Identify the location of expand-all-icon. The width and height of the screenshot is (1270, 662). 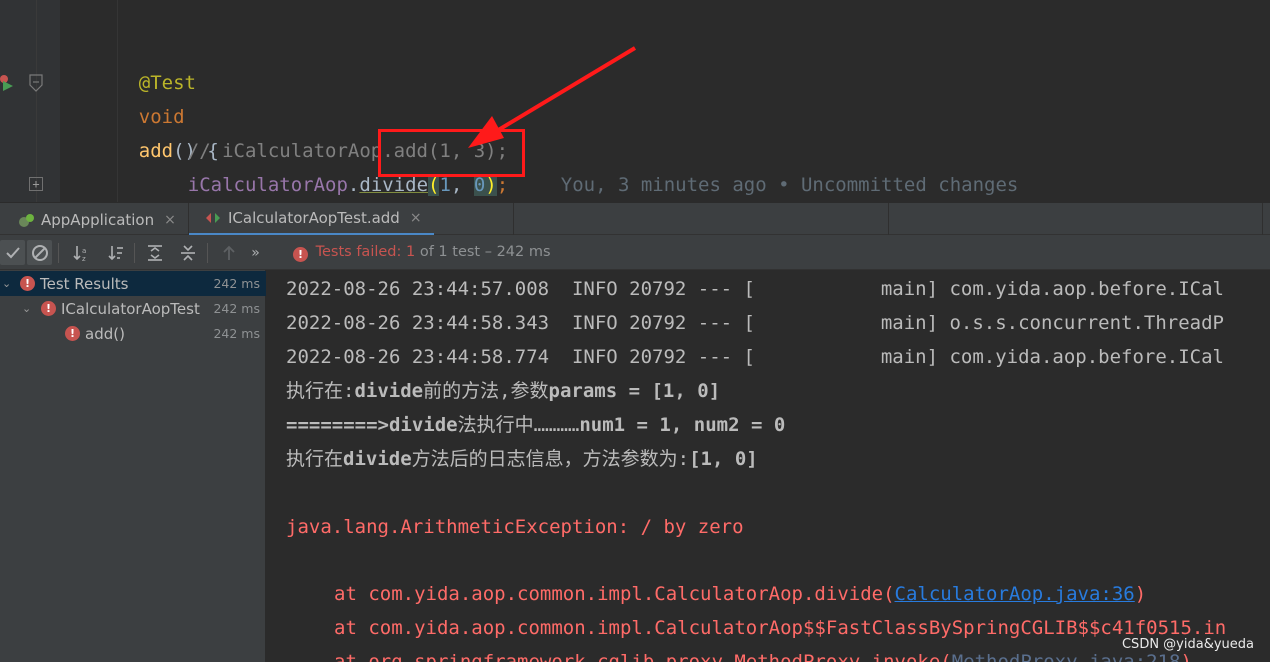
(154, 252).